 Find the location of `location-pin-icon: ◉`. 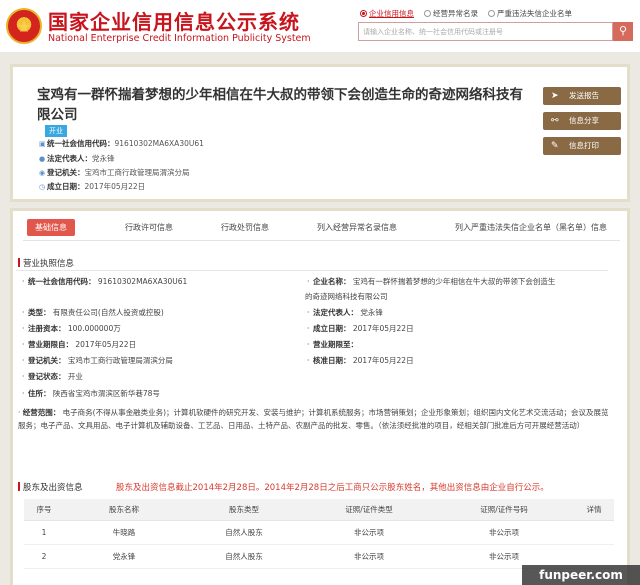

location-pin-icon: ◉ is located at coordinates (42, 173).